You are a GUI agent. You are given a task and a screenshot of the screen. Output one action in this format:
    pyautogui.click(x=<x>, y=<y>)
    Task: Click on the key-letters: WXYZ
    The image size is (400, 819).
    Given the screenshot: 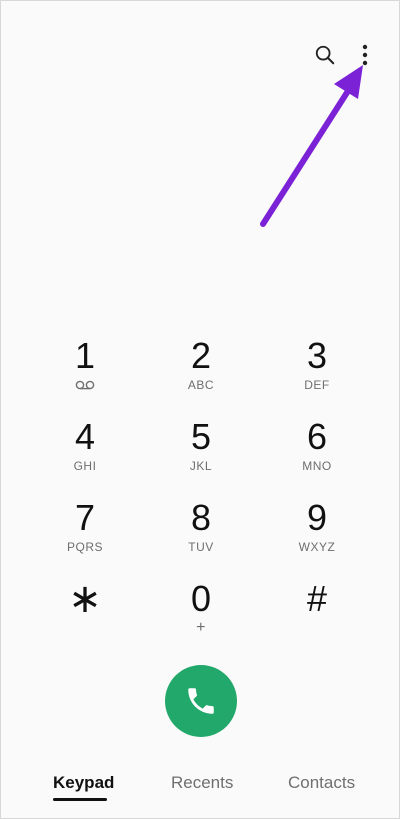 What is the action you would take?
    pyautogui.click(x=317, y=547)
    